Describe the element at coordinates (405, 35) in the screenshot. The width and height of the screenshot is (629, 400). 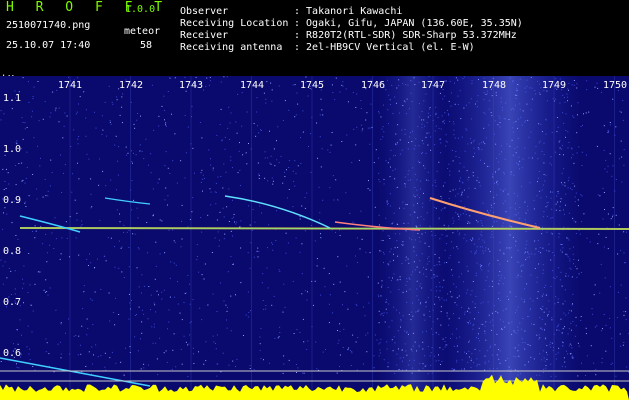
I see `info-value-receiver: : R820T2(RTL-SDR) SDR-Sharp 53.372MHz` at that location.